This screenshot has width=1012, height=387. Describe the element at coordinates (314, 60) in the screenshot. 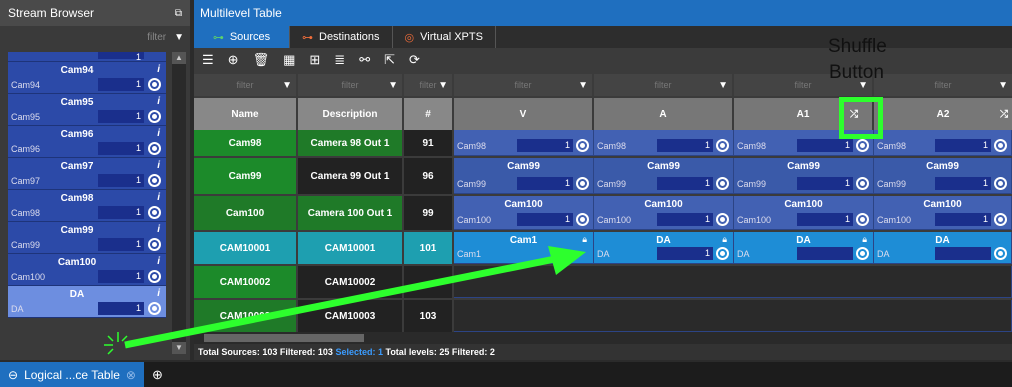

I see `grid-small-icon: ⊞` at that location.